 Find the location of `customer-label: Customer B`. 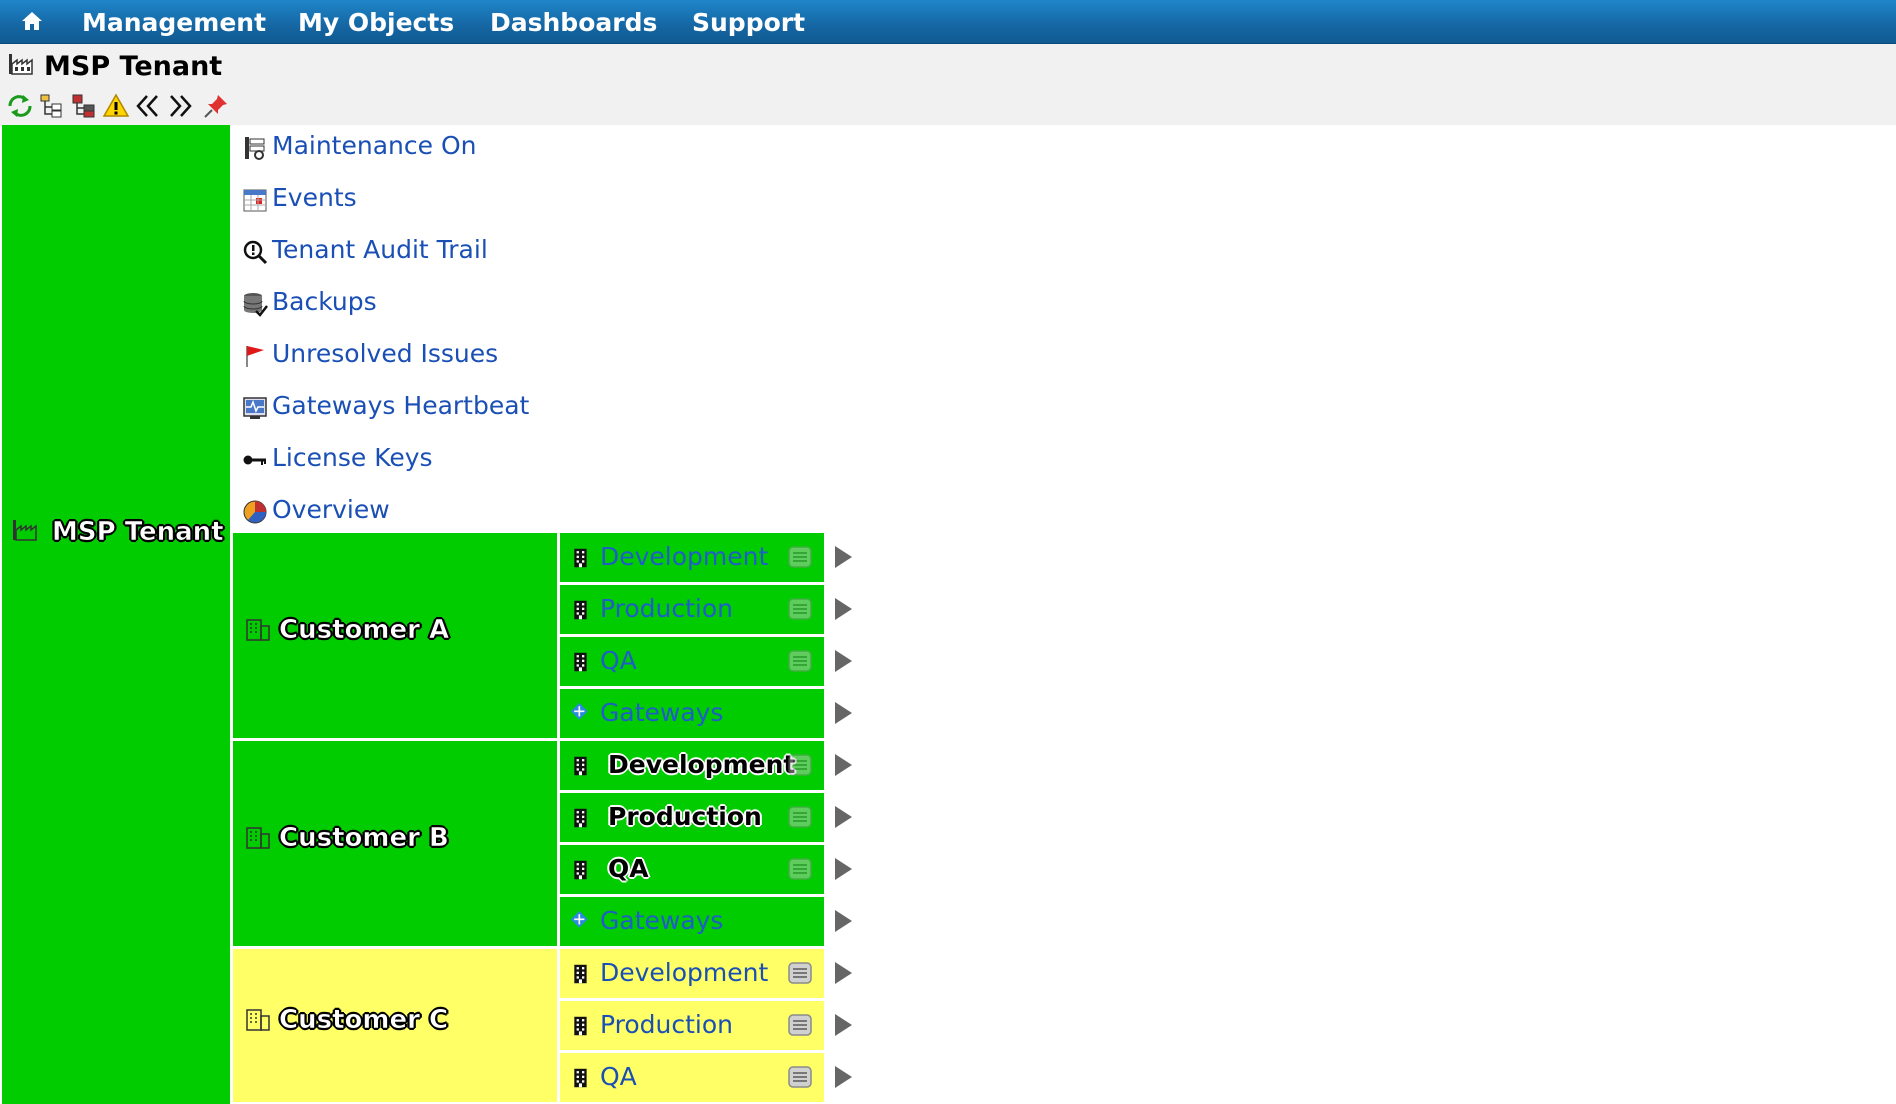

customer-label: Customer B is located at coordinates (364, 838).